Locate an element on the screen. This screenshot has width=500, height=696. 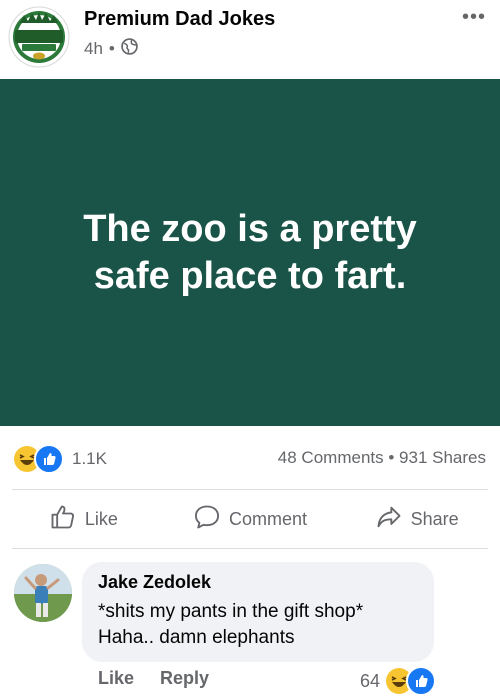
divider-top is located at coordinates (250, 489).